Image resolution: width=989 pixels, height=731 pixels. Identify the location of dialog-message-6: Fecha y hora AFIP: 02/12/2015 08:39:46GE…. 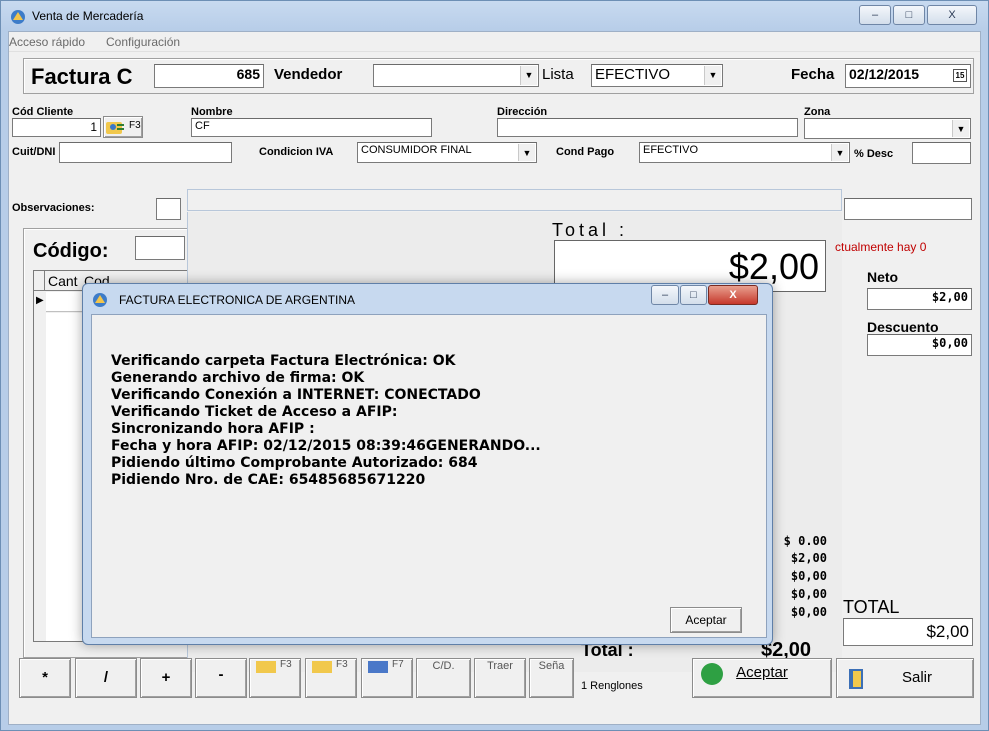
(326, 446).